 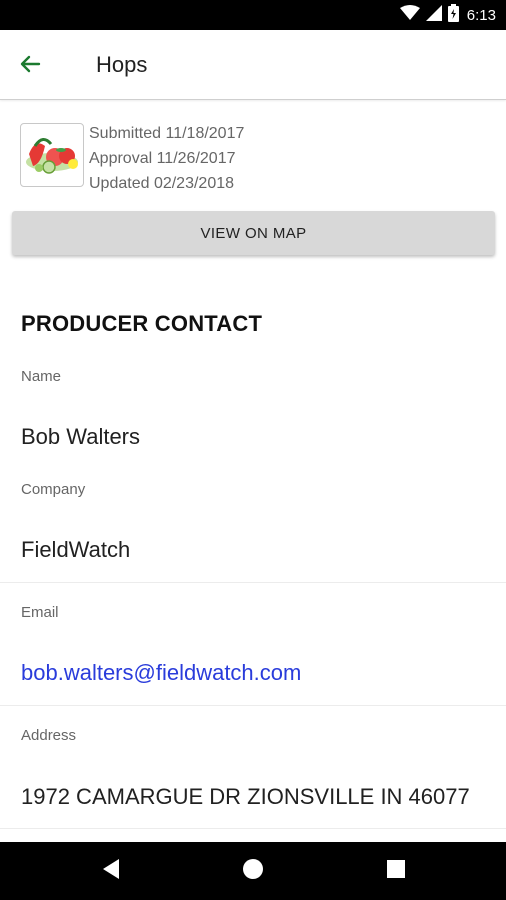 I want to click on status-icons: 6:13, so click(x=447, y=15).